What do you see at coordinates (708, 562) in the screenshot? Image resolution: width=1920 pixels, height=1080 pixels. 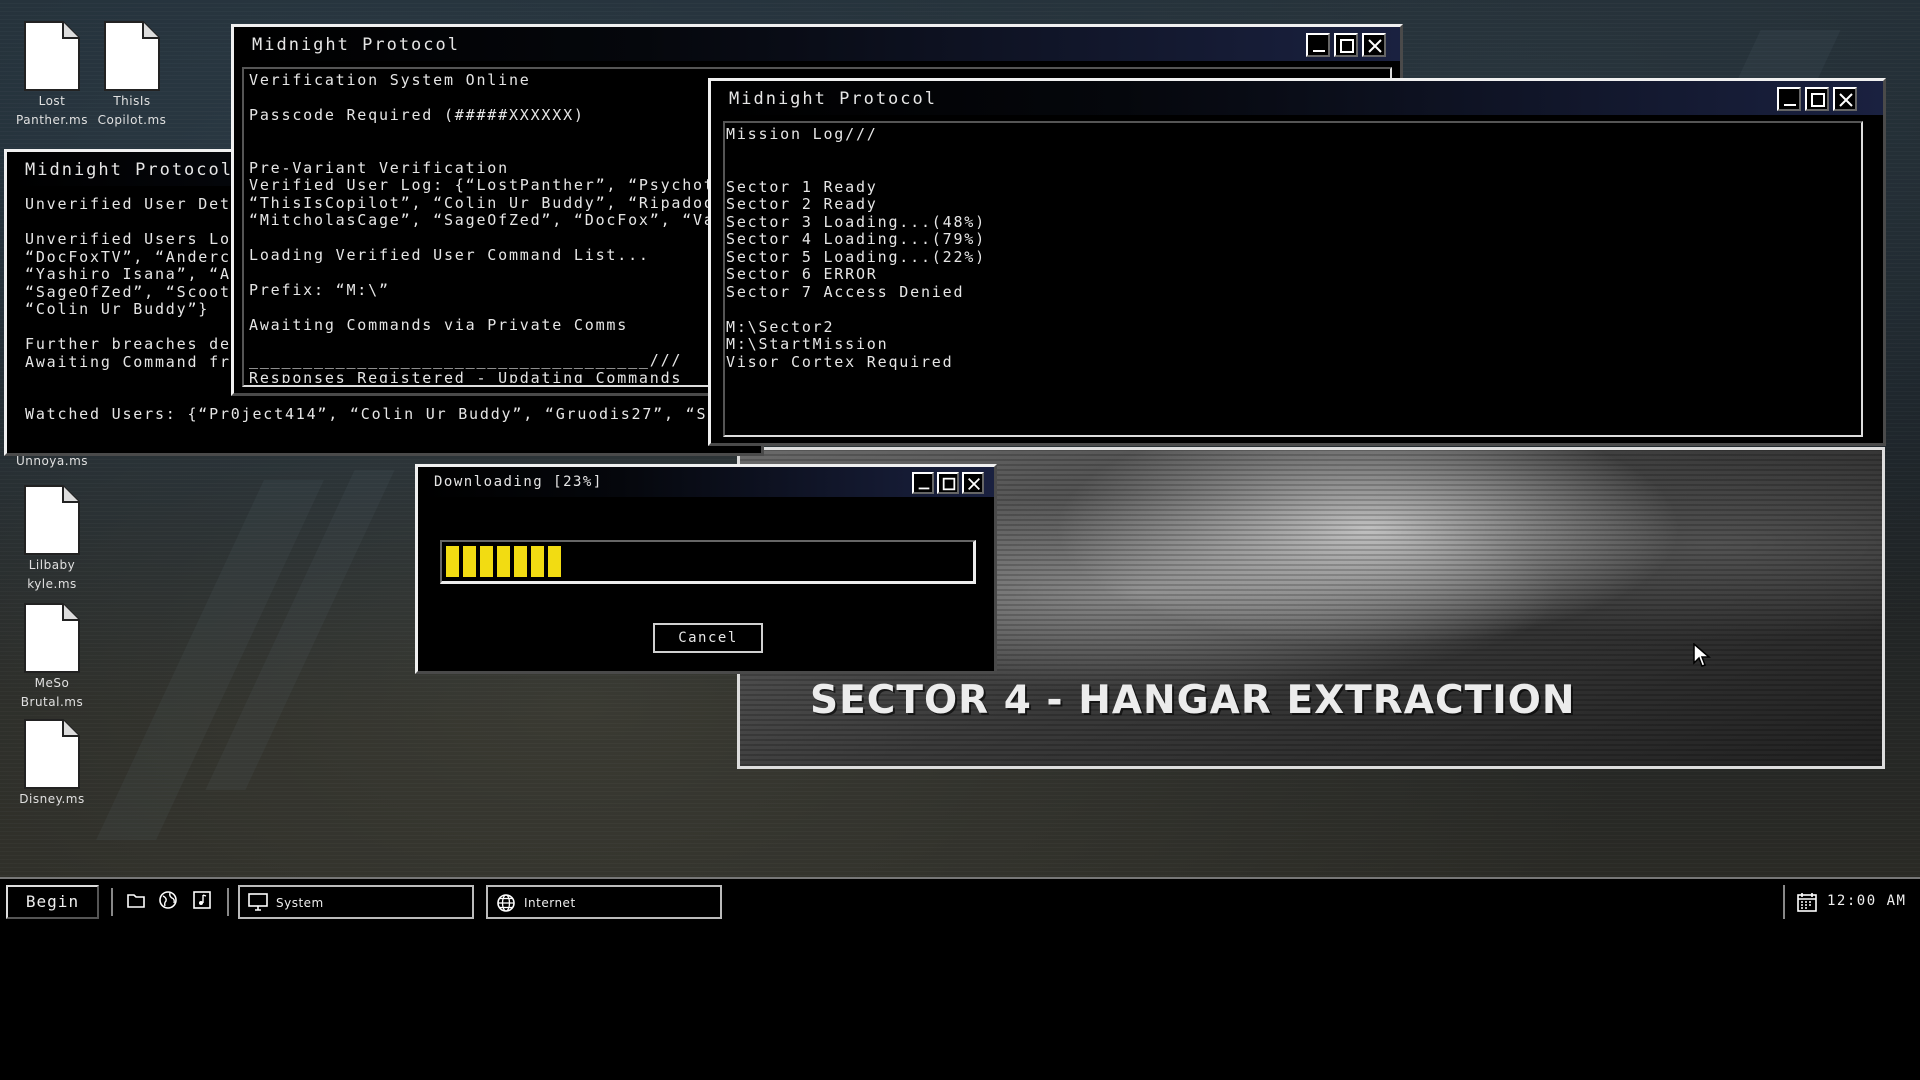 I see `download-progress-bar` at bounding box center [708, 562].